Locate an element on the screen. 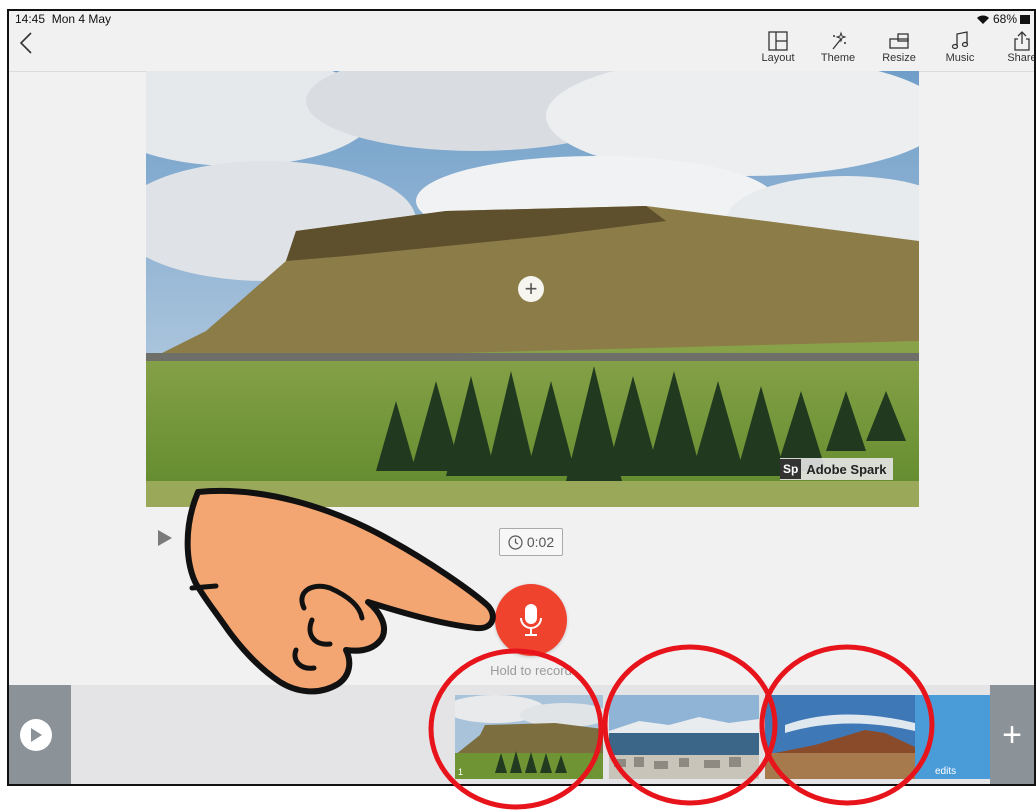 The width and height of the screenshot is (1036, 811). battery-percent: 68% is located at coordinates (1004, 19).